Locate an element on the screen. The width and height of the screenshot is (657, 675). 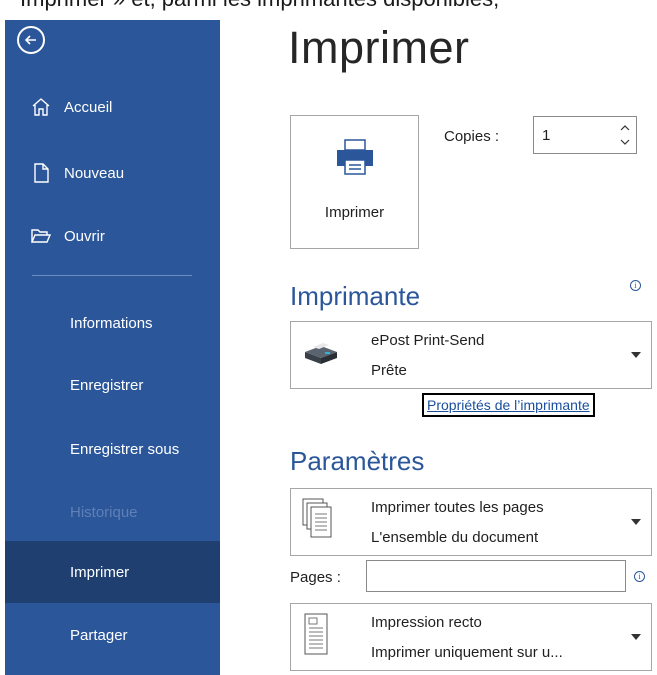
print-range-line1: Imprimer toutes les pages is located at coordinates (457, 507).